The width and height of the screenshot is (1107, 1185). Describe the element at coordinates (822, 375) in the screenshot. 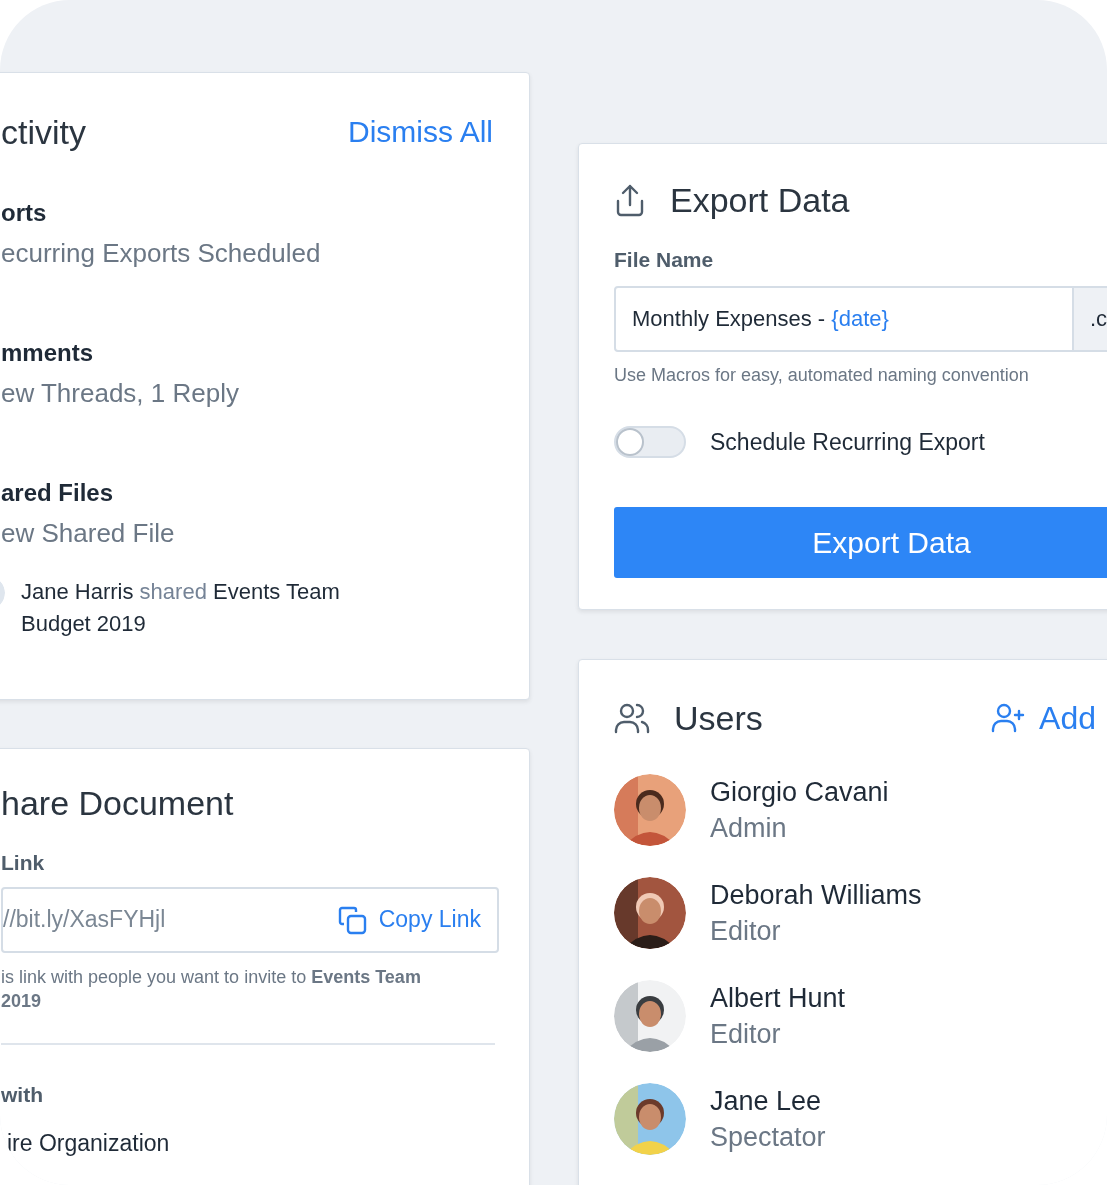

I see `help-text: Use Macros for easy, automated naming convention` at that location.